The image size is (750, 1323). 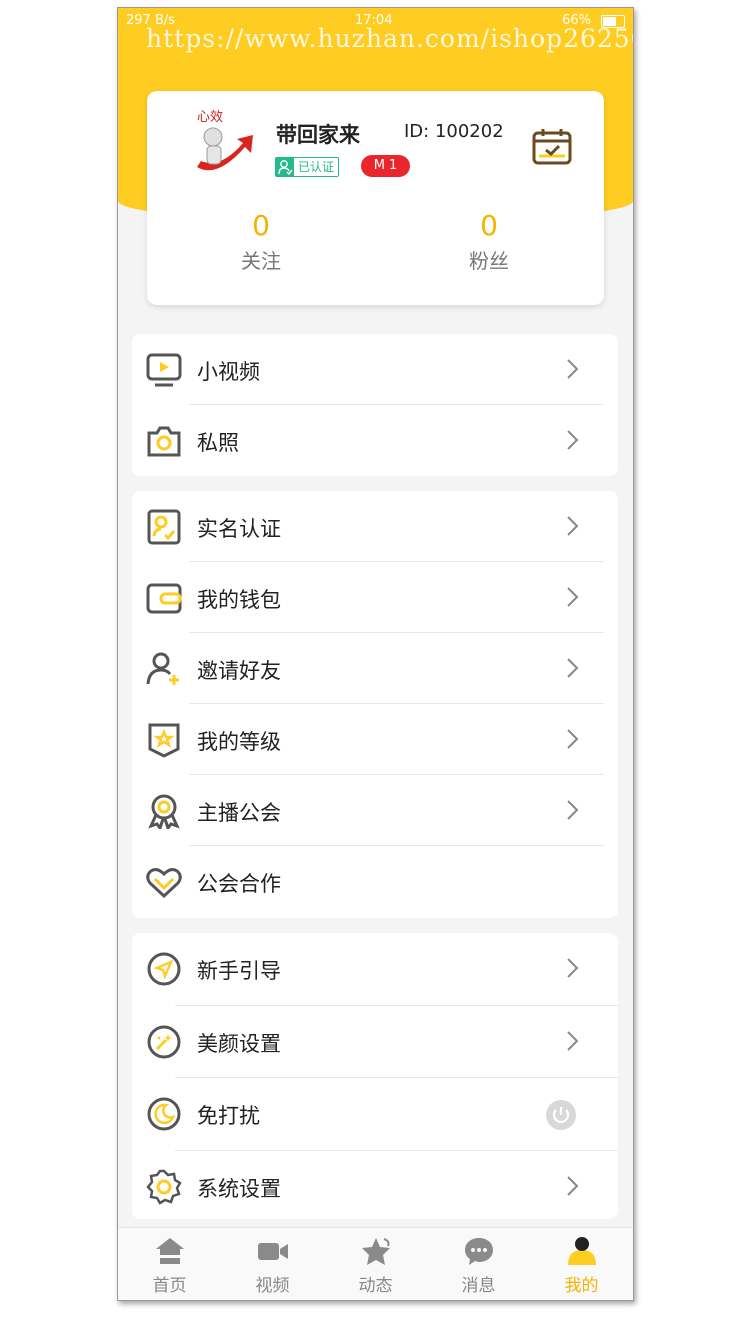 I want to click on menu-group-settings: 新手引导 美颜设置 免打扰 系统设置, so click(x=375, y=1076).